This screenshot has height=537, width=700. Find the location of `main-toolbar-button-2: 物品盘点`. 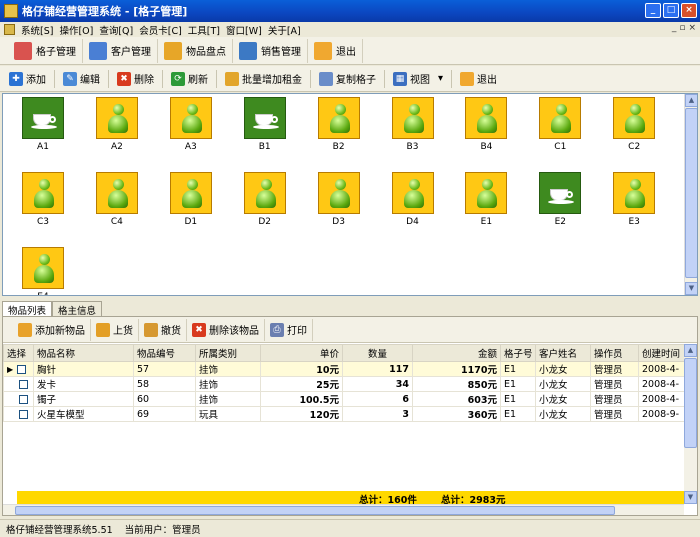

main-toolbar-button-2: 物品盘点 is located at coordinates (195, 50).